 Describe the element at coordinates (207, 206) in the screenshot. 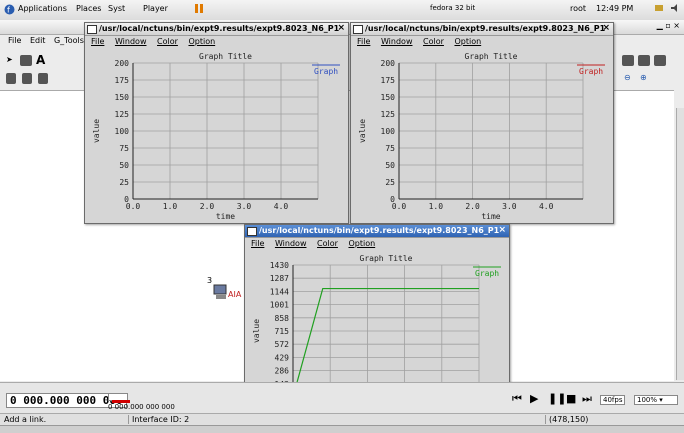

I see `x-tick-label: 2.0` at that location.